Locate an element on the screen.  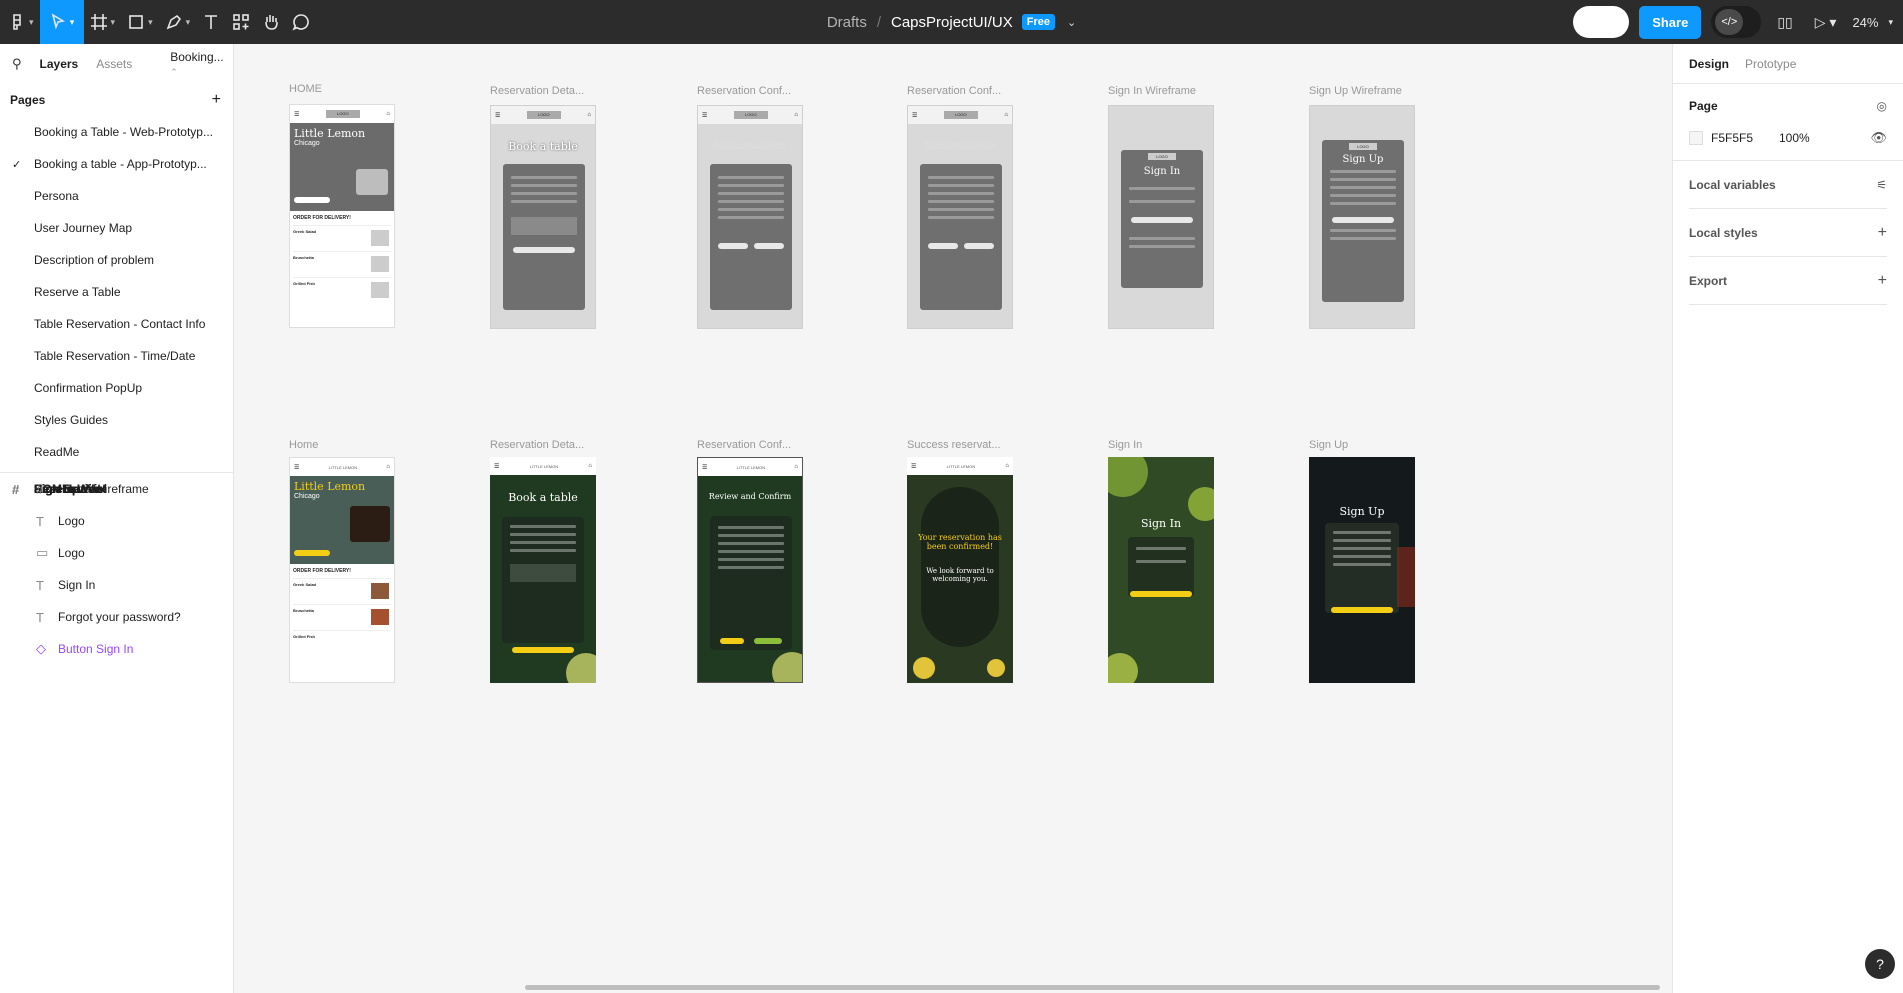
sign-in-frame: Sign In is located at coordinates (1161, 570).